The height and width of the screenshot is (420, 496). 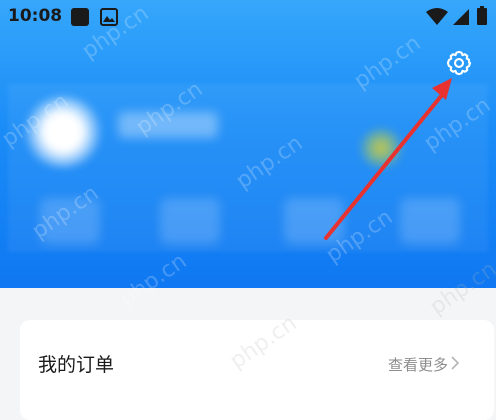 What do you see at coordinates (80, 19) in the screenshot?
I see `notification-square-icon` at bounding box center [80, 19].